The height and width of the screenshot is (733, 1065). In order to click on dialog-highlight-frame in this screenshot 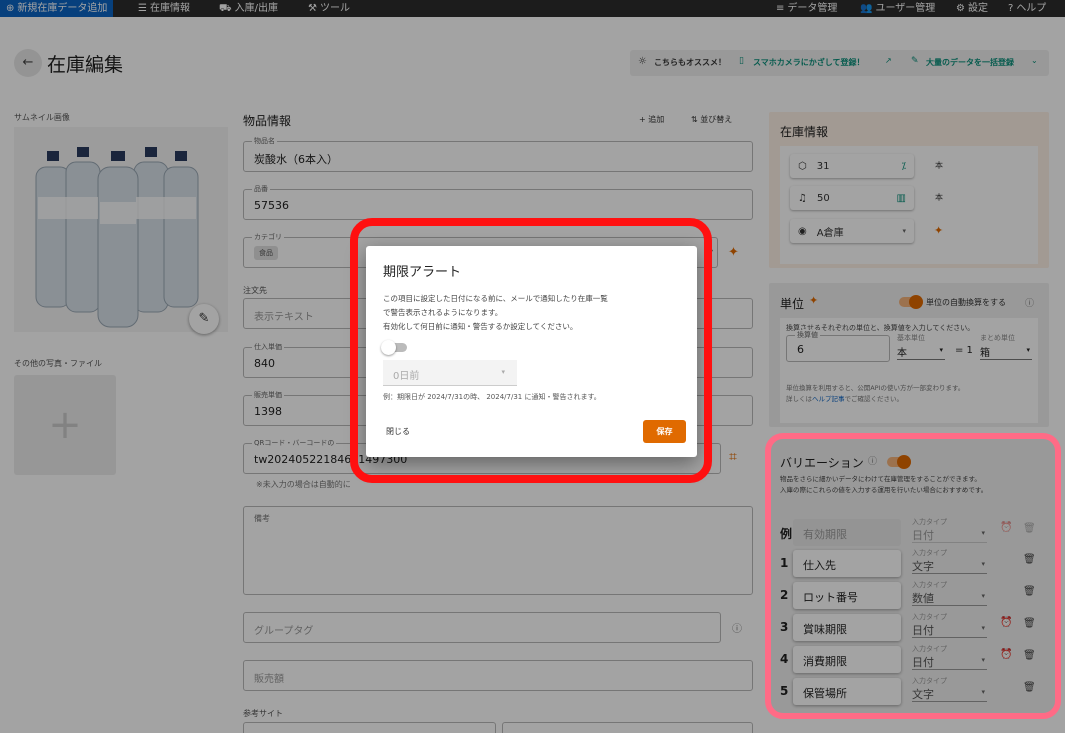, I will do `click(531, 350)`.